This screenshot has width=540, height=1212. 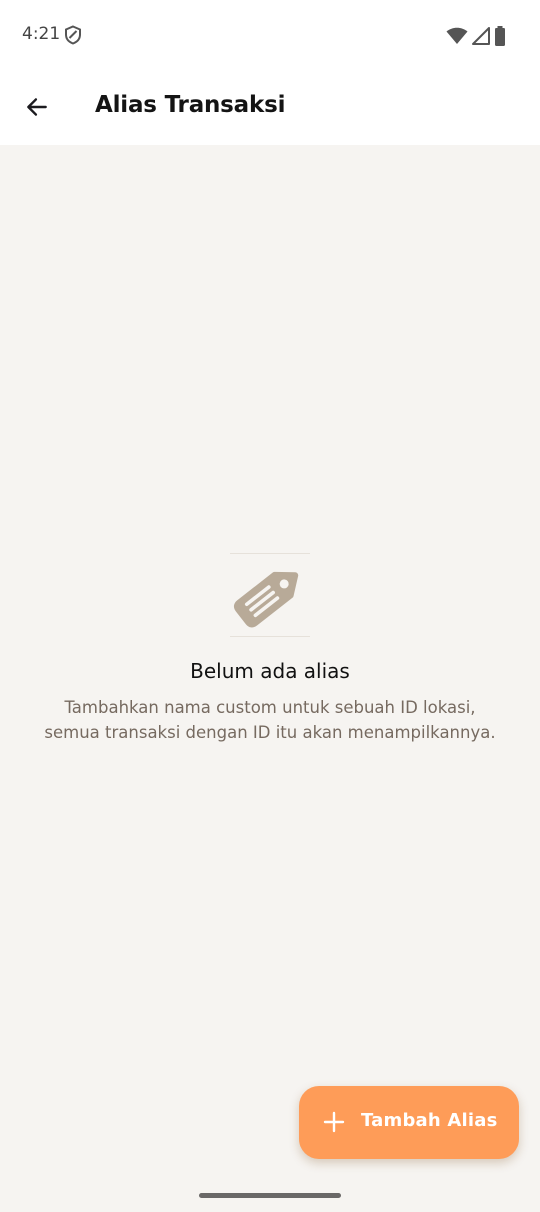 I want to click on tag-icon, so click(x=270, y=595).